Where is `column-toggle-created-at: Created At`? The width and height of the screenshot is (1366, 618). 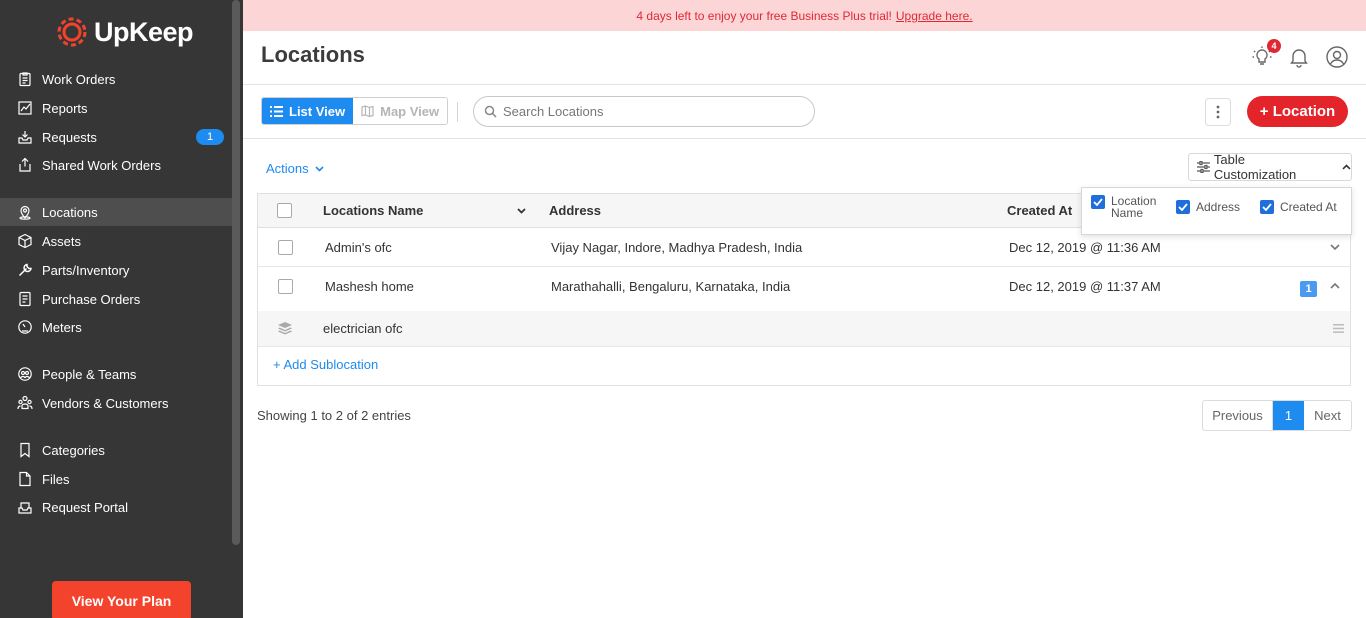
column-toggle-created-at: Created At is located at coordinates (1298, 207).